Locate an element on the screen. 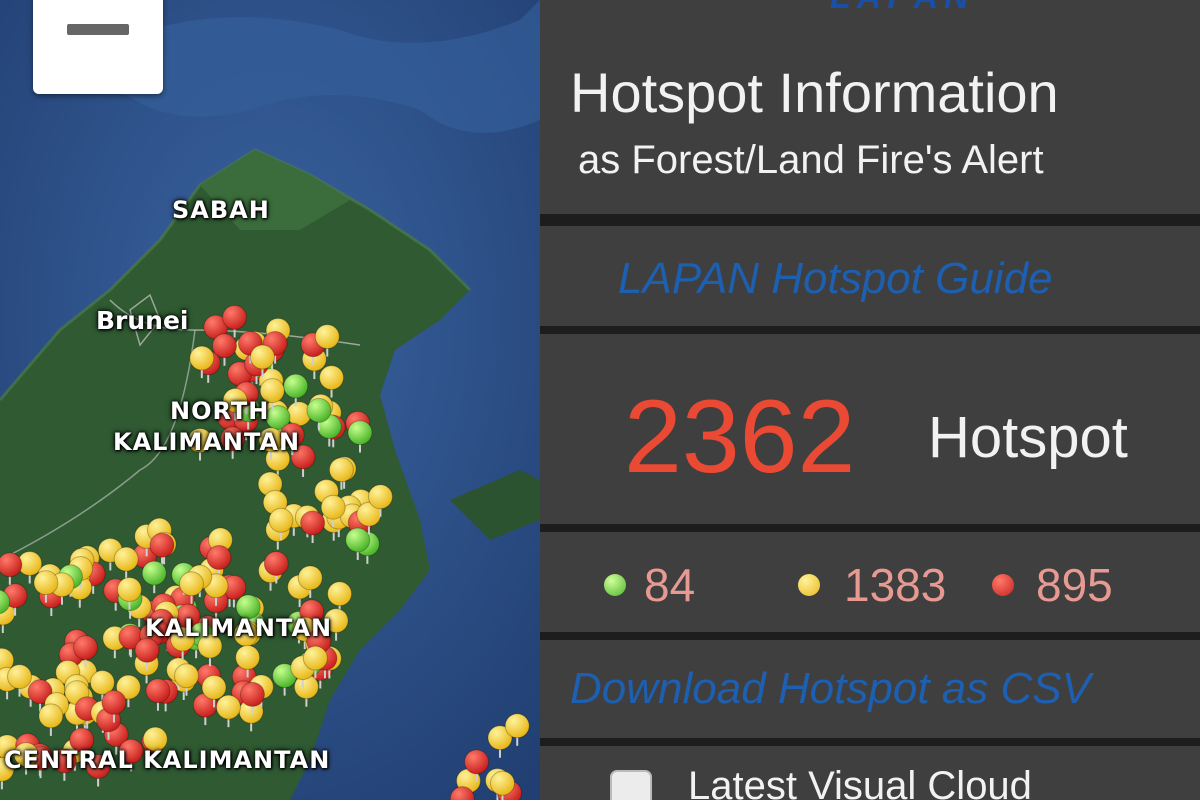  map-label-central-kalimantan: CENTRAL KALIMANTAN is located at coordinates (167, 760).